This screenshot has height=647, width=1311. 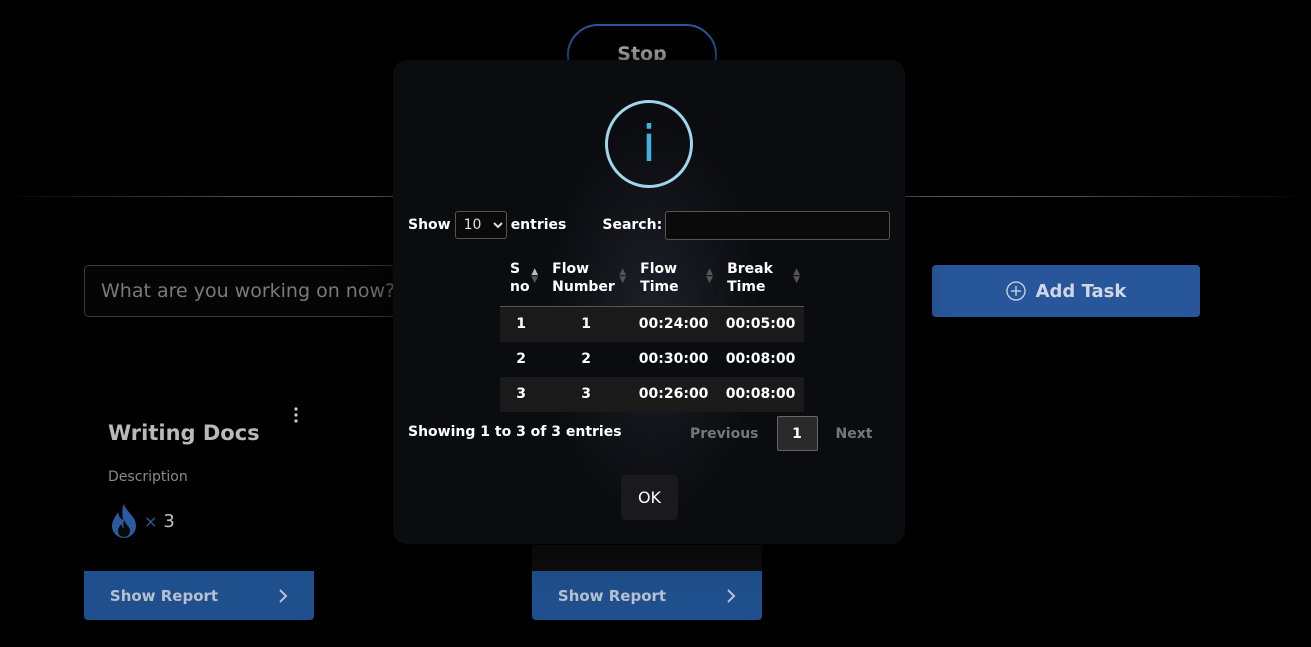 I want to click on info-icon-letter: i, so click(x=649, y=144).